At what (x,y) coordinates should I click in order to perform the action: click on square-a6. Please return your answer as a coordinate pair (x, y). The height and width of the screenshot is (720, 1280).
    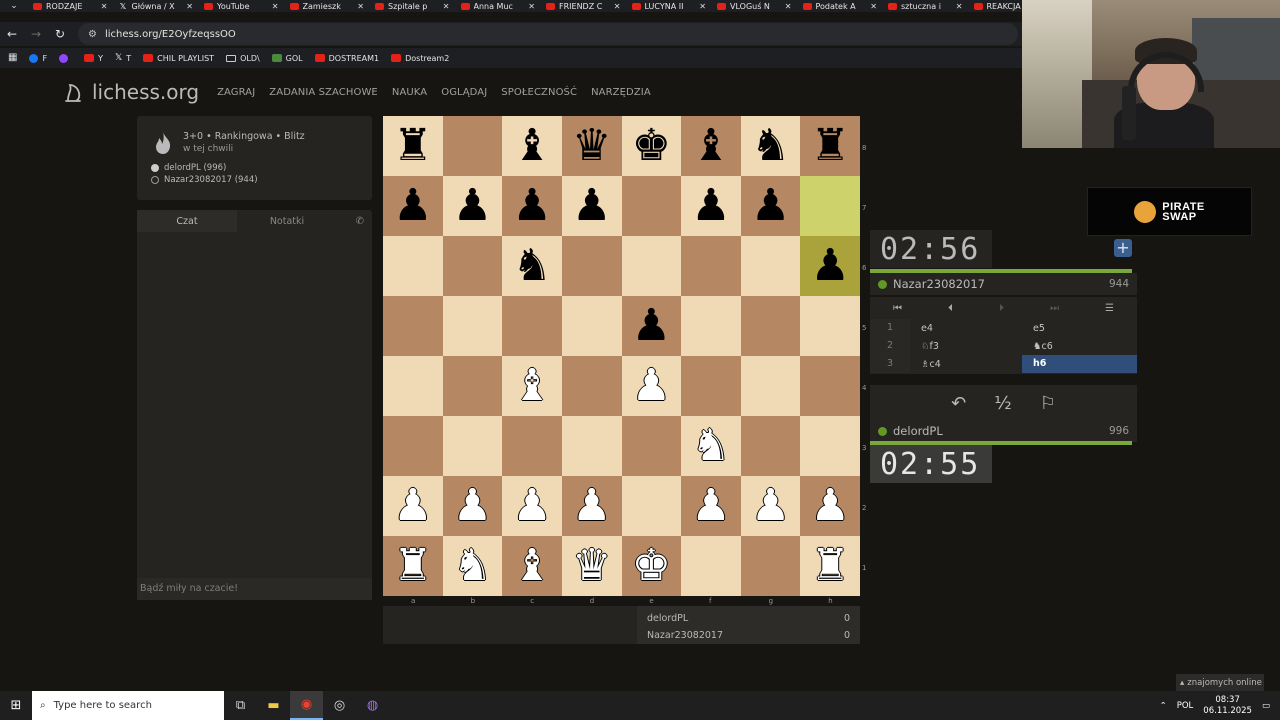
    Looking at the image, I should click on (413, 266).